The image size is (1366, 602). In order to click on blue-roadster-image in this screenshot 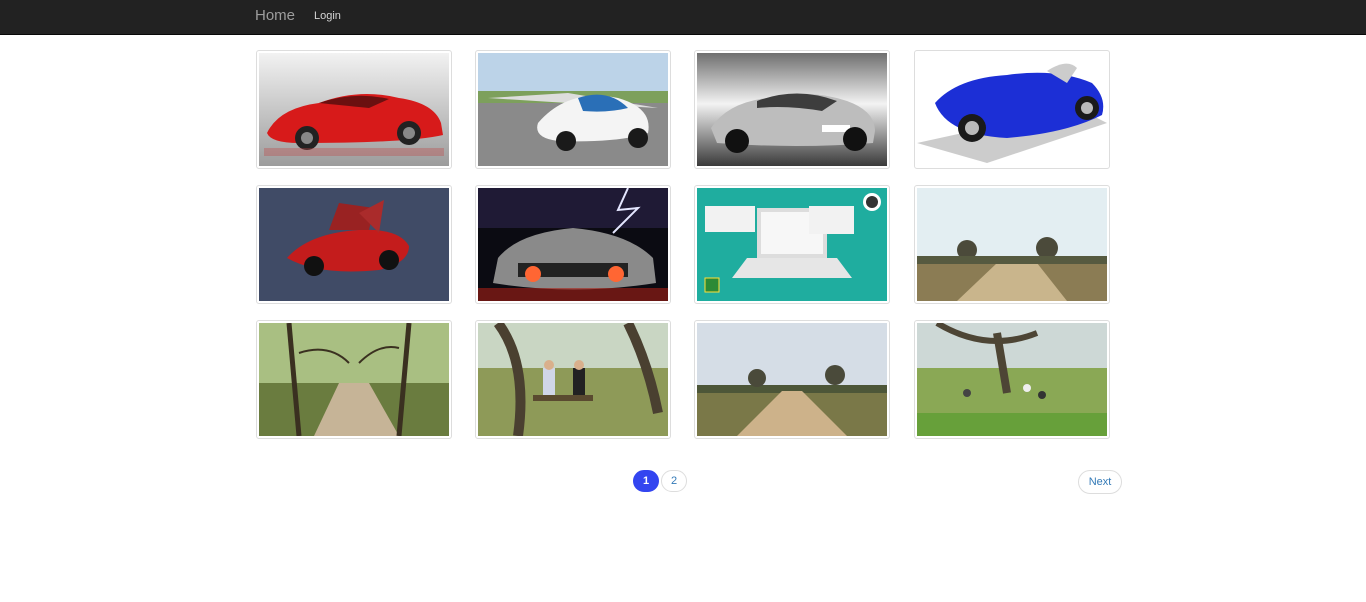, I will do `click(1012, 109)`.